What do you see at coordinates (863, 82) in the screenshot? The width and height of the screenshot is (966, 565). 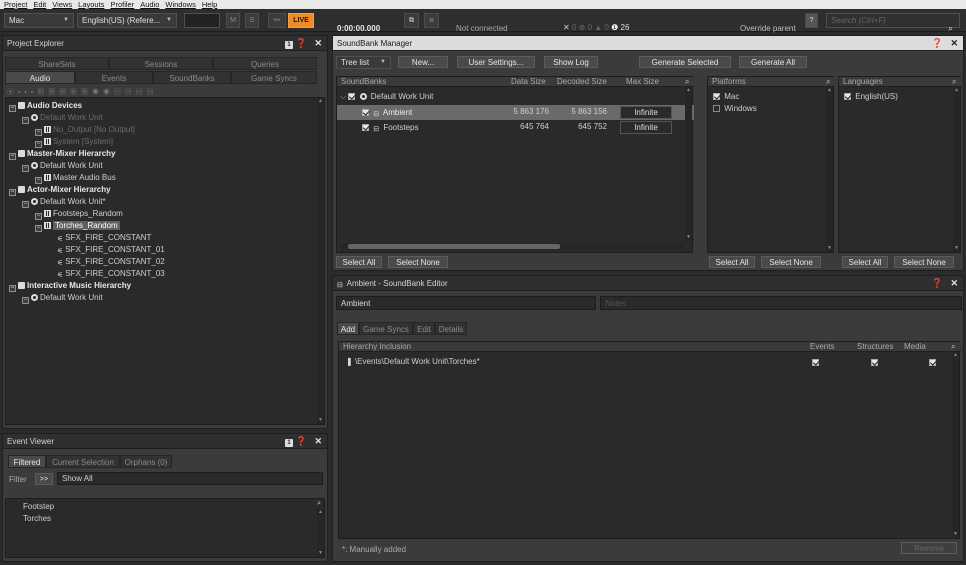 I see `col-languages: Languages` at bounding box center [863, 82].